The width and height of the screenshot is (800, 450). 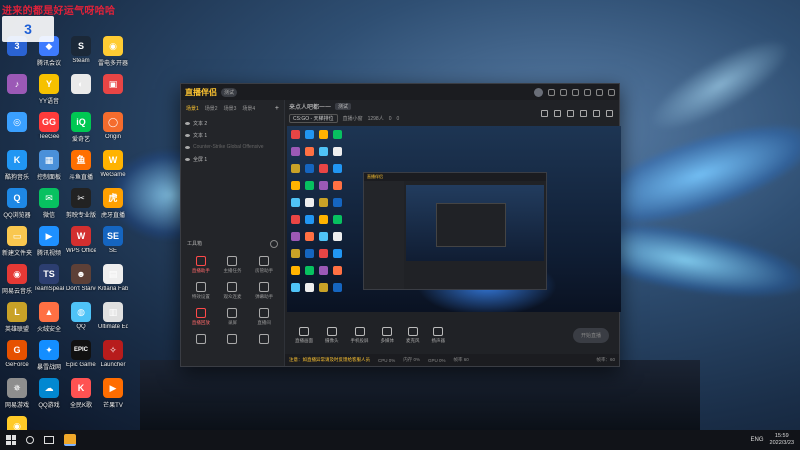 What do you see at coordinates (113, 51) in the screenshot?
I see `desktop-icon: ◉ 雷电多开器4` at bounding box center [113, 51].